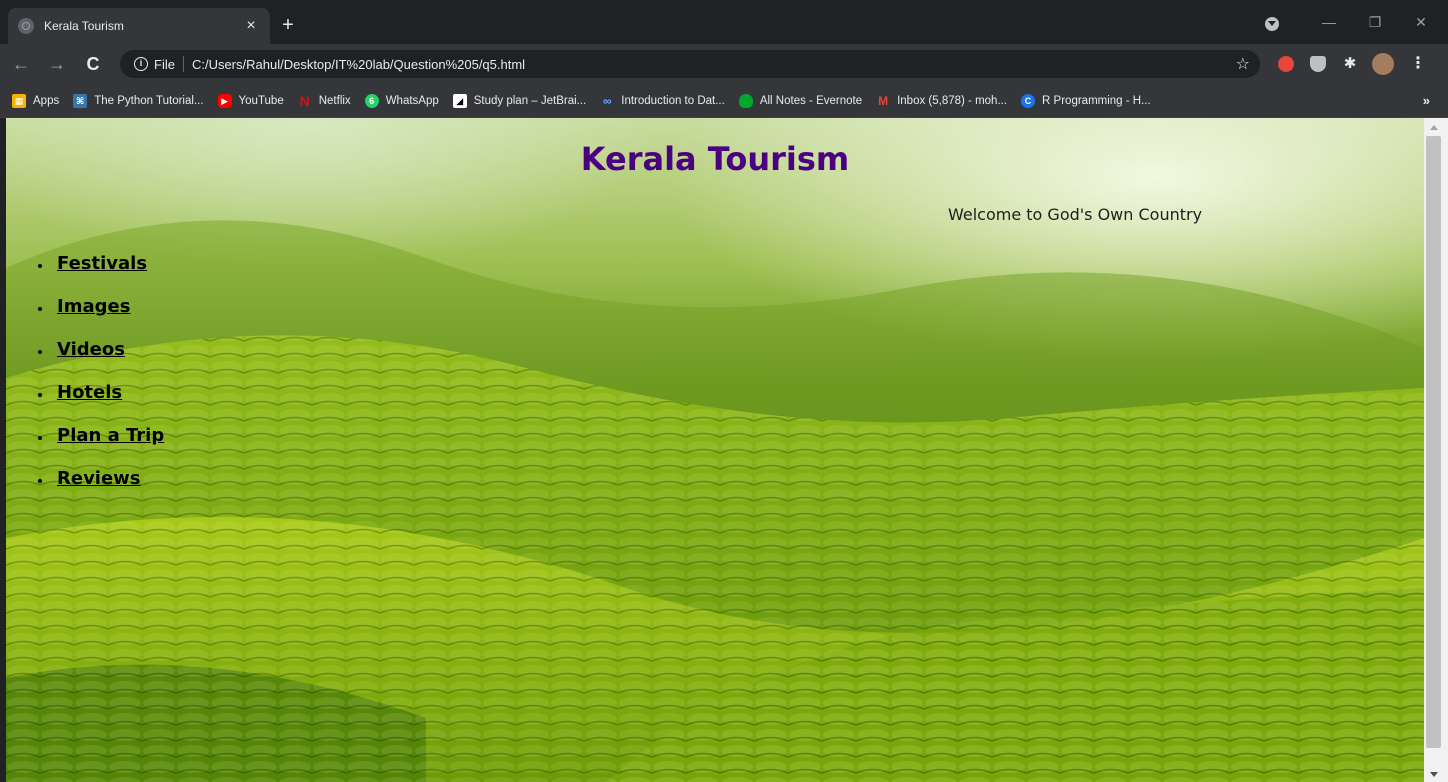  I want to click on bookmark-label: Netflix, so click(334, 100).